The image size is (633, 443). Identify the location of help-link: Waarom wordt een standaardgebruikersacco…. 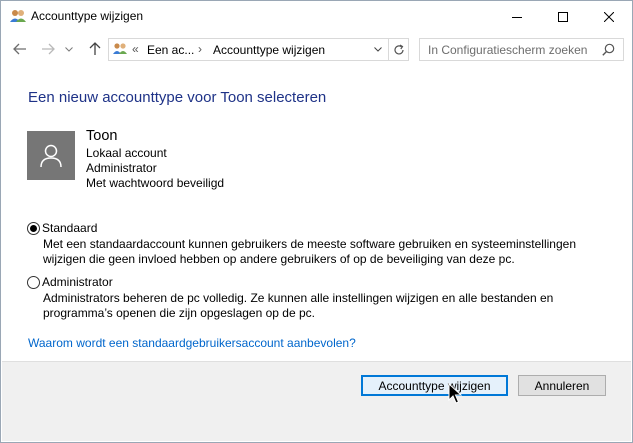
(192, 343).